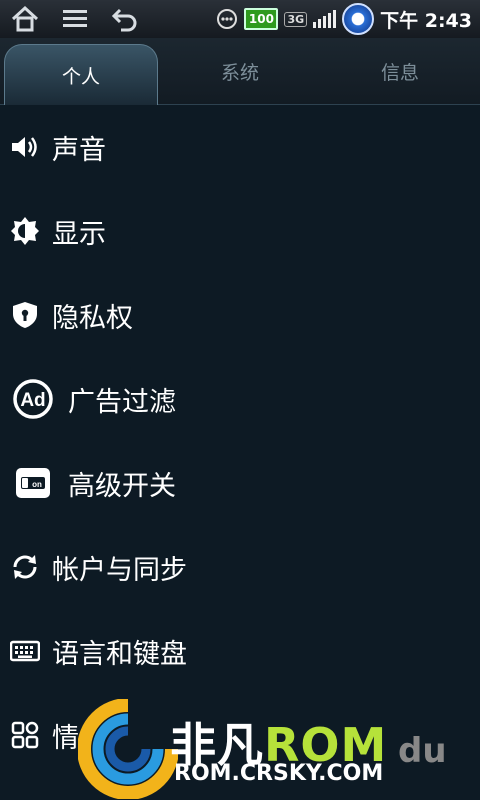  What do you see at coordinates (325, 19) in the screenshot?
I see `signal-icon` at bounding box center [325, 19].